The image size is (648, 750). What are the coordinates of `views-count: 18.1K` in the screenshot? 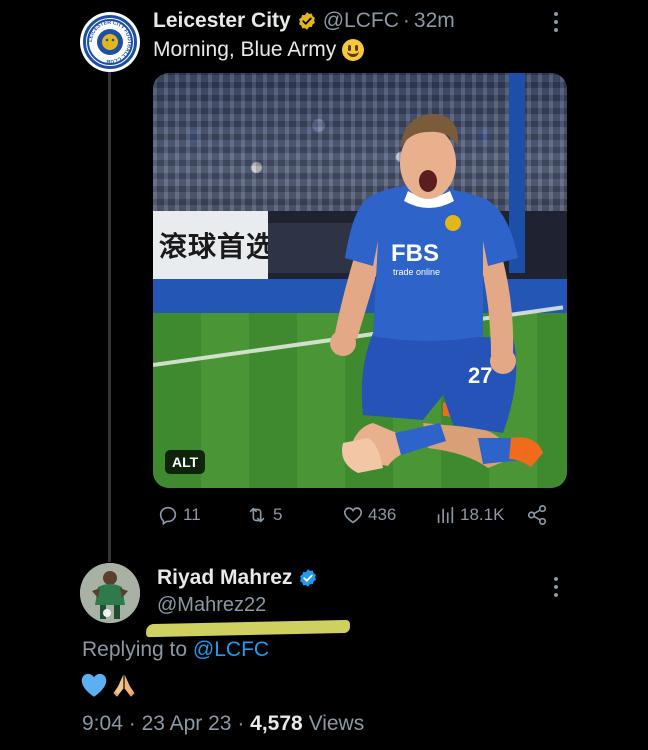 It's located at (482, 514).